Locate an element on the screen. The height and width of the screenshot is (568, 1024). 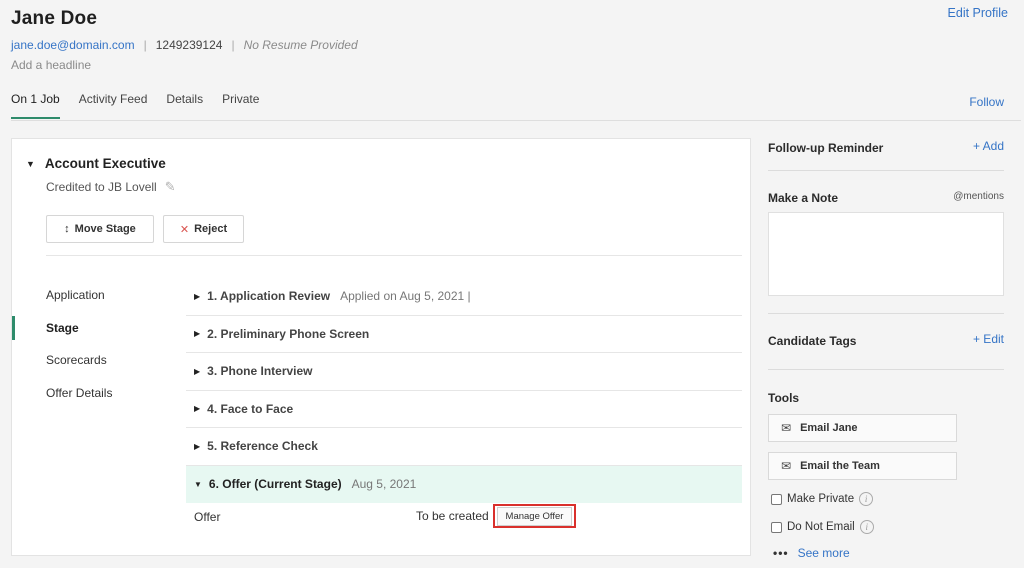
stage-title: 3. Phone Interview is located at coordinates (260, 371).